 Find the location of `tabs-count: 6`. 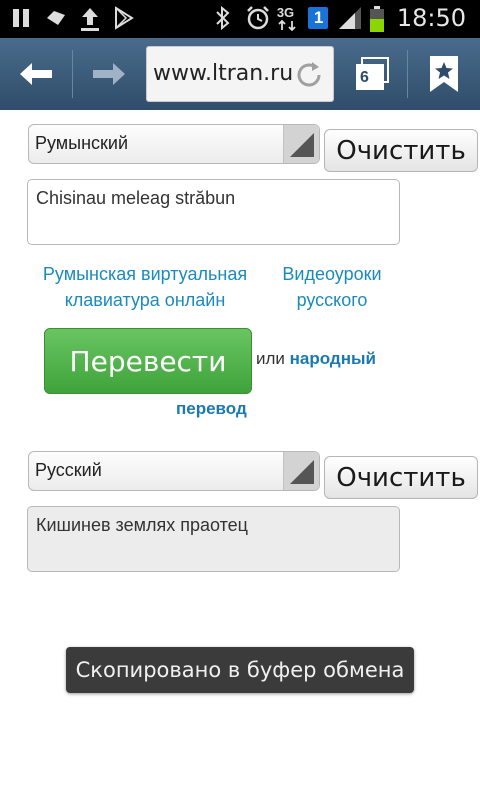

tabs-count: 6 is located at coordinates (364, 77).